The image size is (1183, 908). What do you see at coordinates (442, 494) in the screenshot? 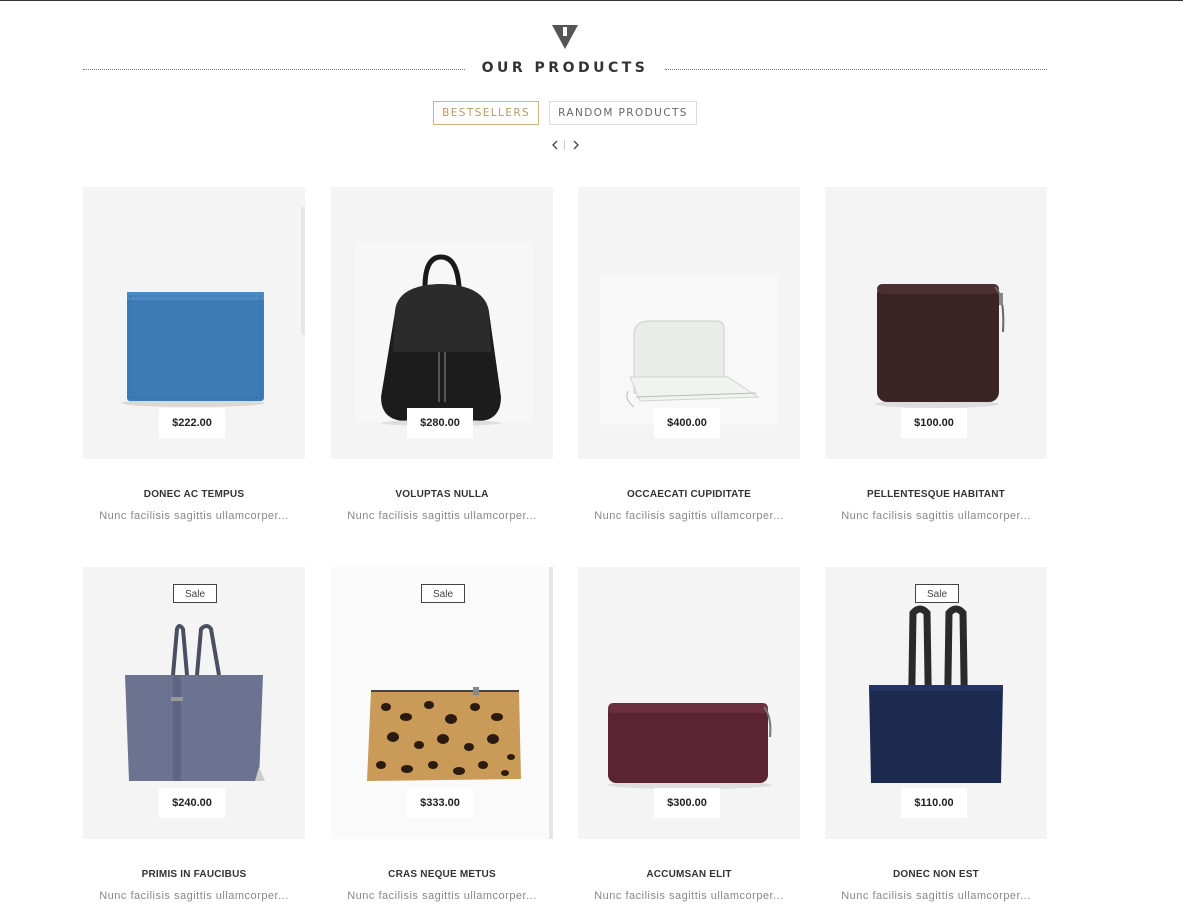
I see `product-name: VOLUPTAS NULLA` at bounding box center [442, 494].